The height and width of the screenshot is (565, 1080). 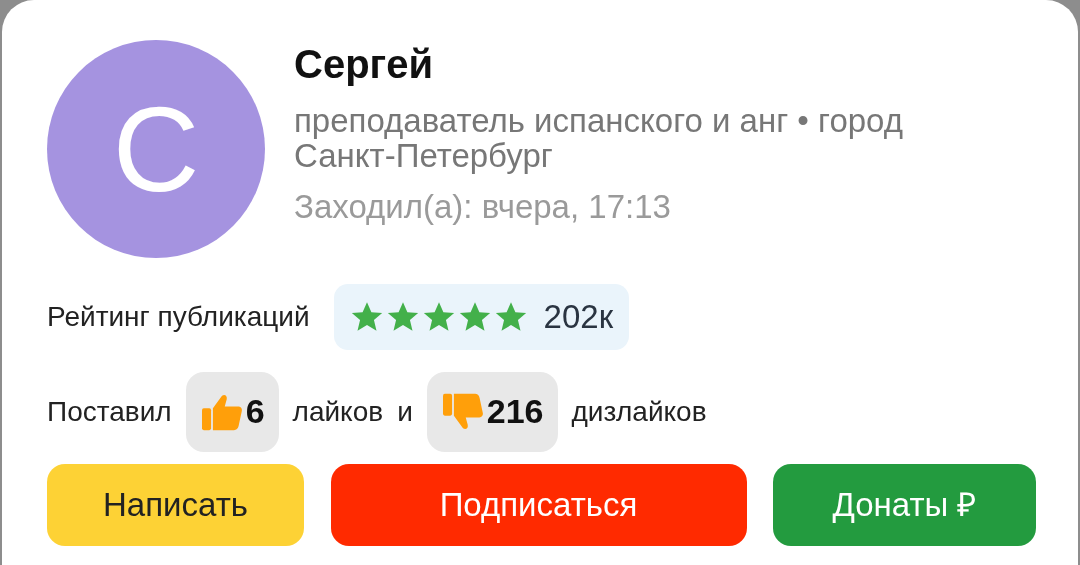 I want to click on reaction-text: дизлайков, so click(x=639, y=411).